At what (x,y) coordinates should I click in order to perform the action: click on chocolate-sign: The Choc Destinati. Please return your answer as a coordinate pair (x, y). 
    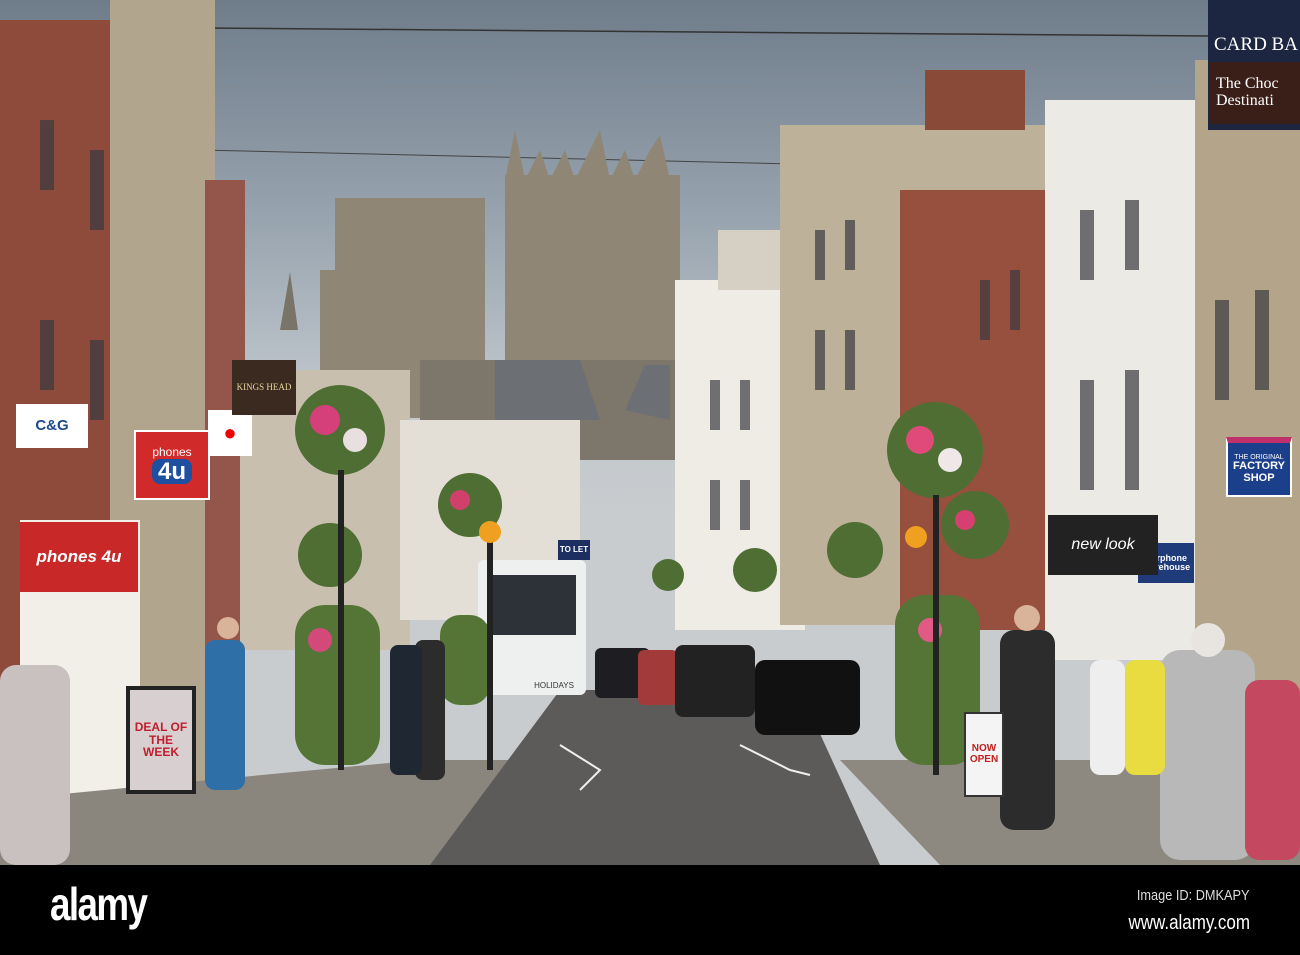
    Looking at the image, I should click on (1255, 93).